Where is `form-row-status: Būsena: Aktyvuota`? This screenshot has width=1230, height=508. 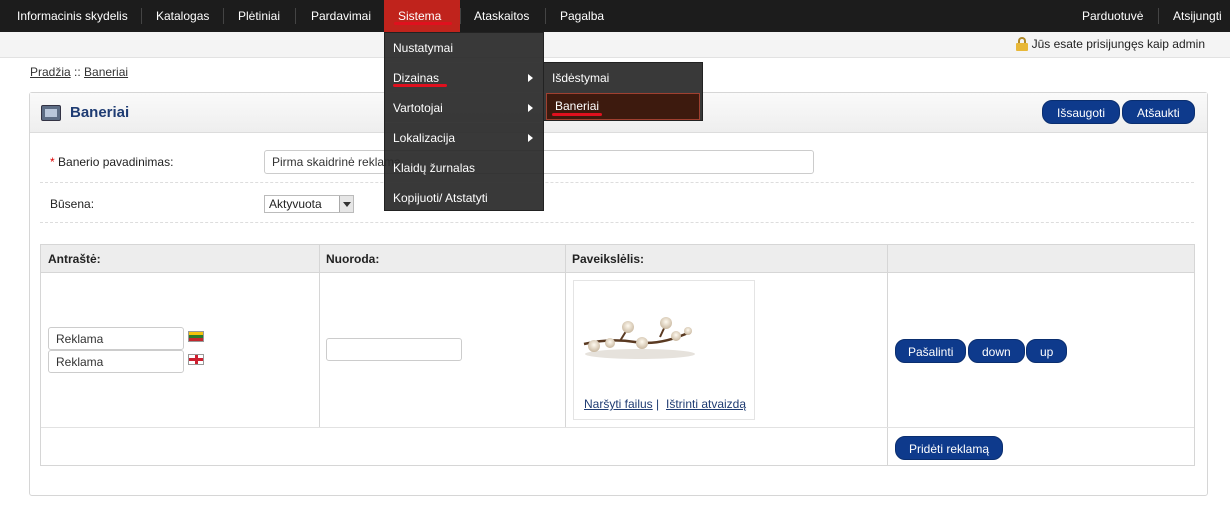 form-row-status: Būsena: Aktyvuota is located at coordinates (617, 203).